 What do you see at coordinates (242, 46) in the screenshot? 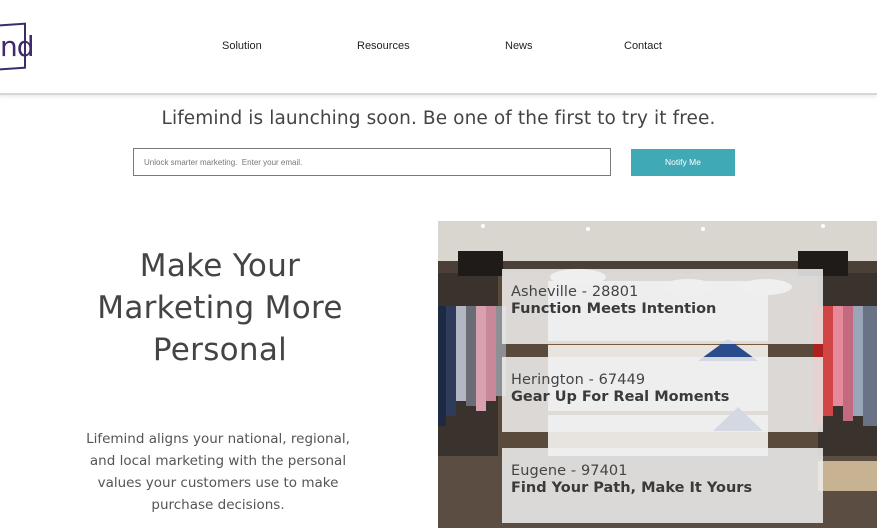
I see `nav-solution: Solution` at bounding box center [242, 46].